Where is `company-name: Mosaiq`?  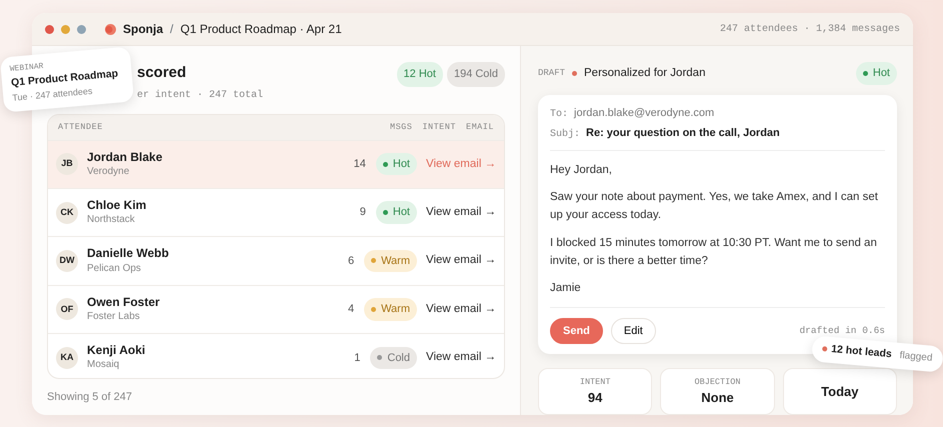 company-name: Mosaiq is located at coordinates (103, 365).